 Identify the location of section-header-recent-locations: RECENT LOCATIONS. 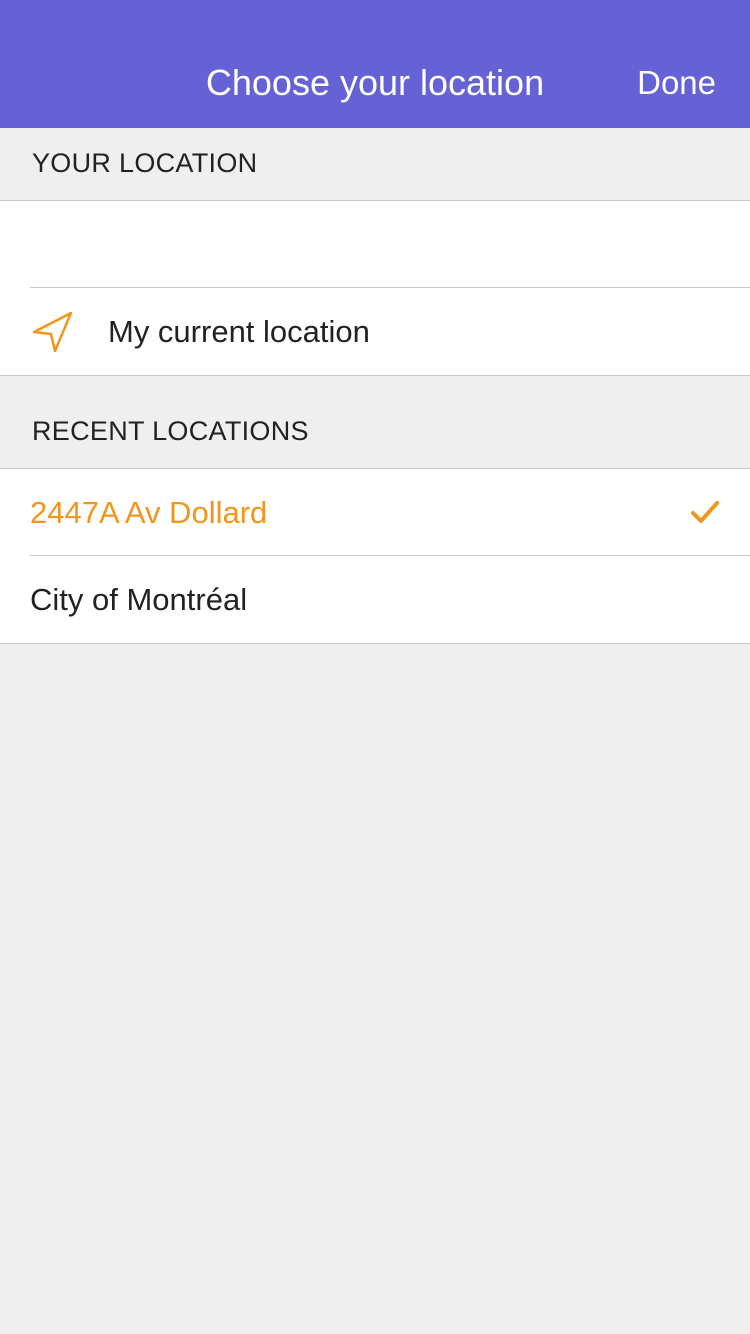
(375, 422).